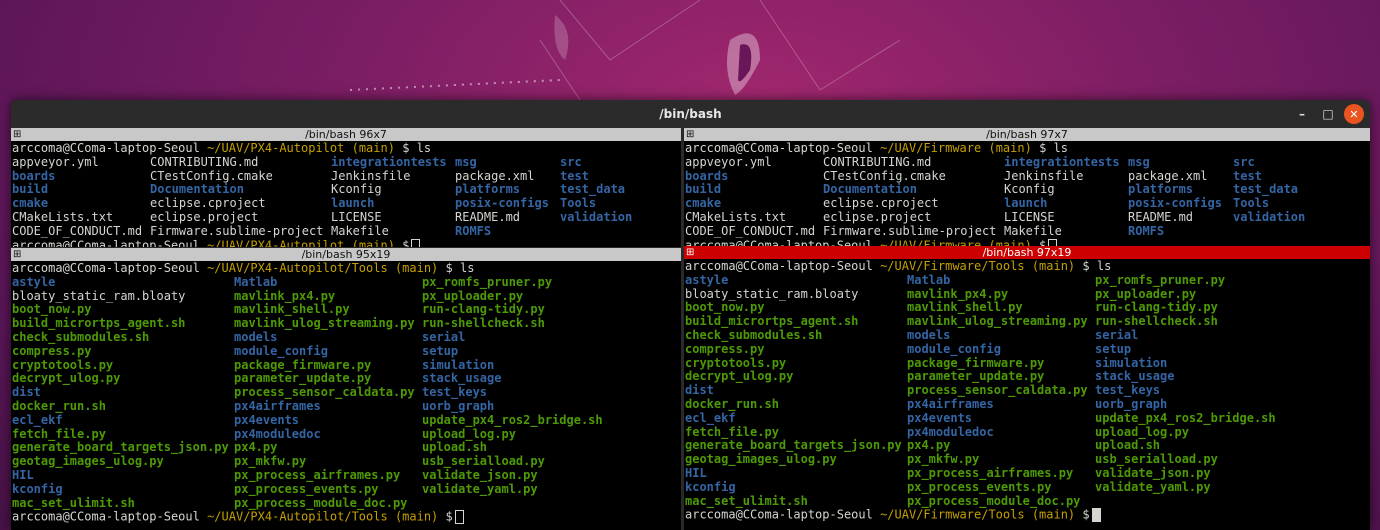  I want to click on file-entry: bloaty_static_ram.bloaty, so click(772, 293).